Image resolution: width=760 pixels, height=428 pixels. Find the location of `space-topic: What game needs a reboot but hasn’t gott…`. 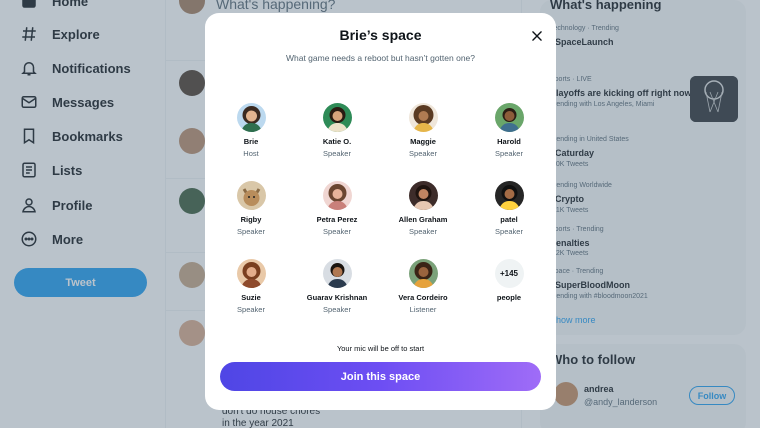

space-topic: What game needs a reboot but hasn’t gott… is located at coordinates (380, 58).